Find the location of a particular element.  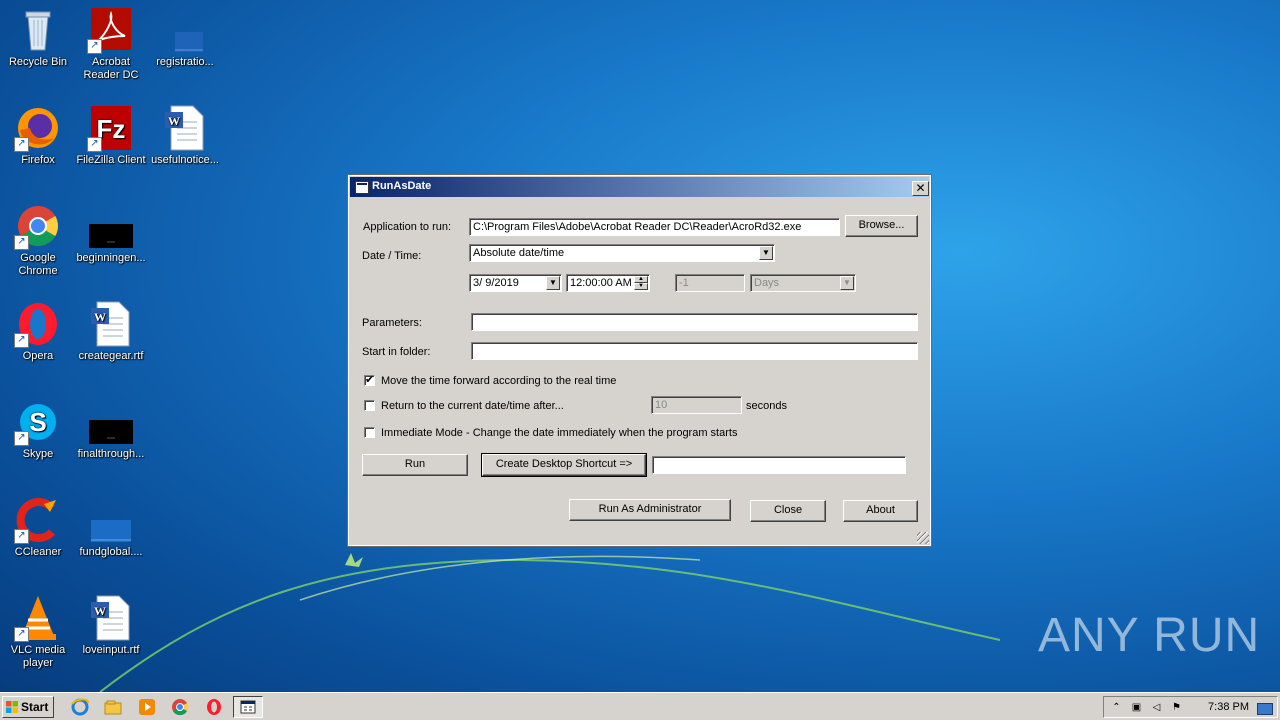

start-label: Start is located at coordinates (35, 707).